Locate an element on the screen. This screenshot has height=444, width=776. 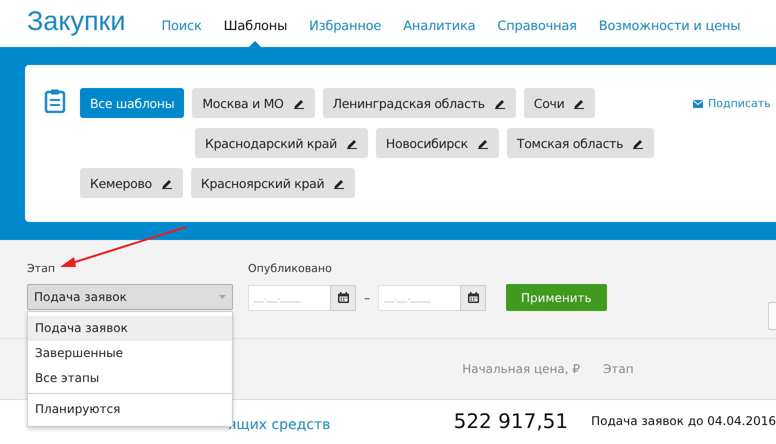
date-range-dash: – is located at coordinates (367, 297).